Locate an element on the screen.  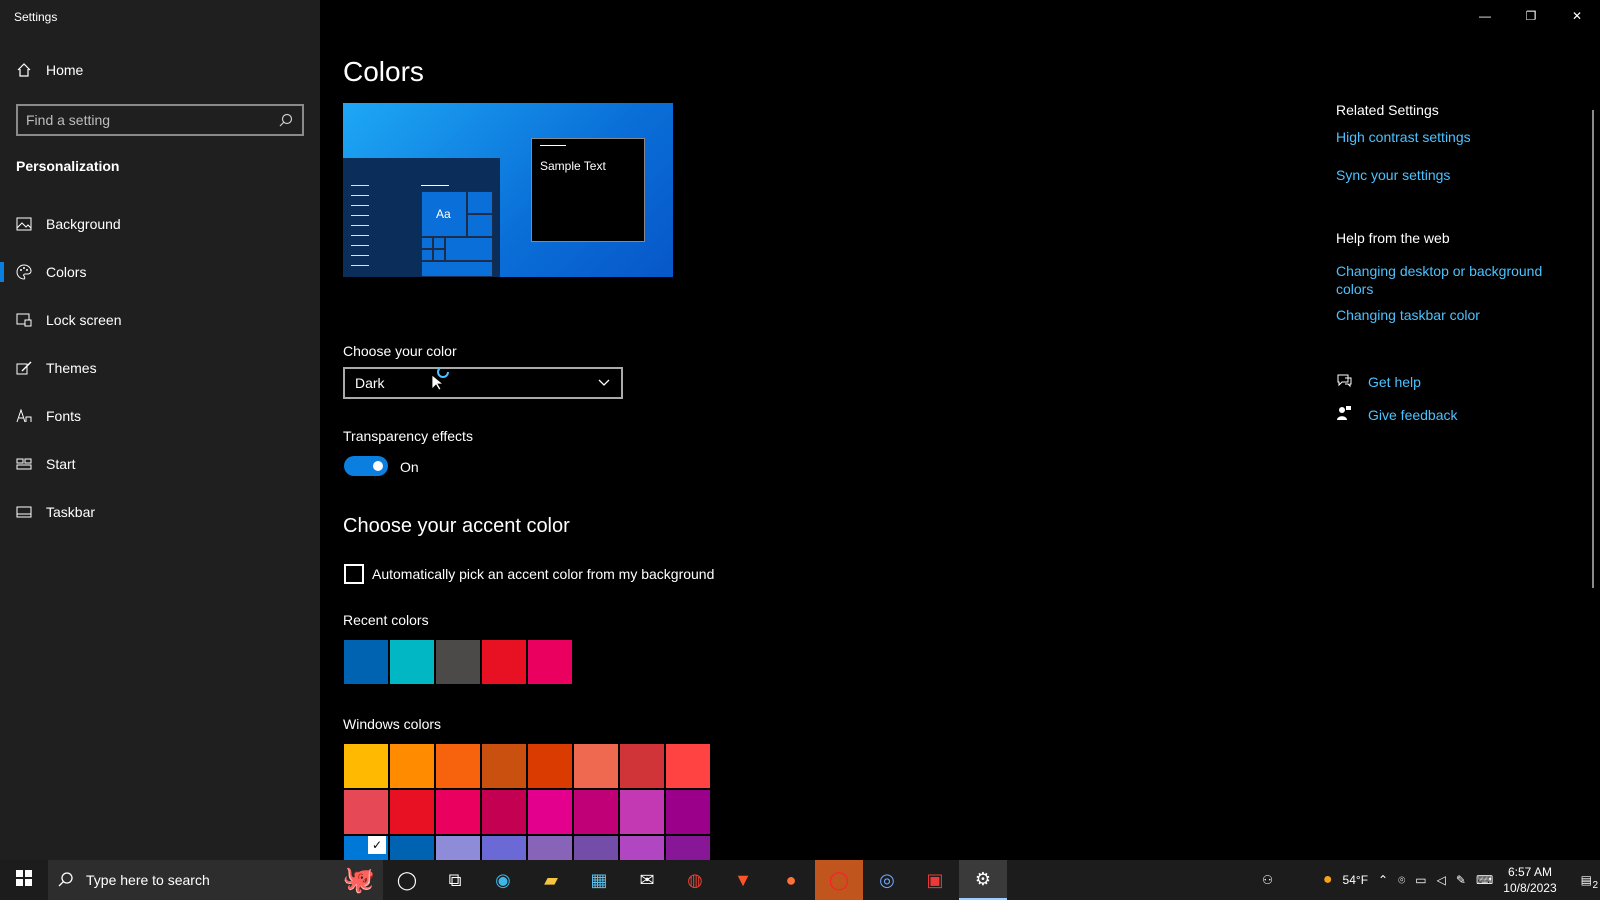
scrollbar is located at coordinates (1593, 349).